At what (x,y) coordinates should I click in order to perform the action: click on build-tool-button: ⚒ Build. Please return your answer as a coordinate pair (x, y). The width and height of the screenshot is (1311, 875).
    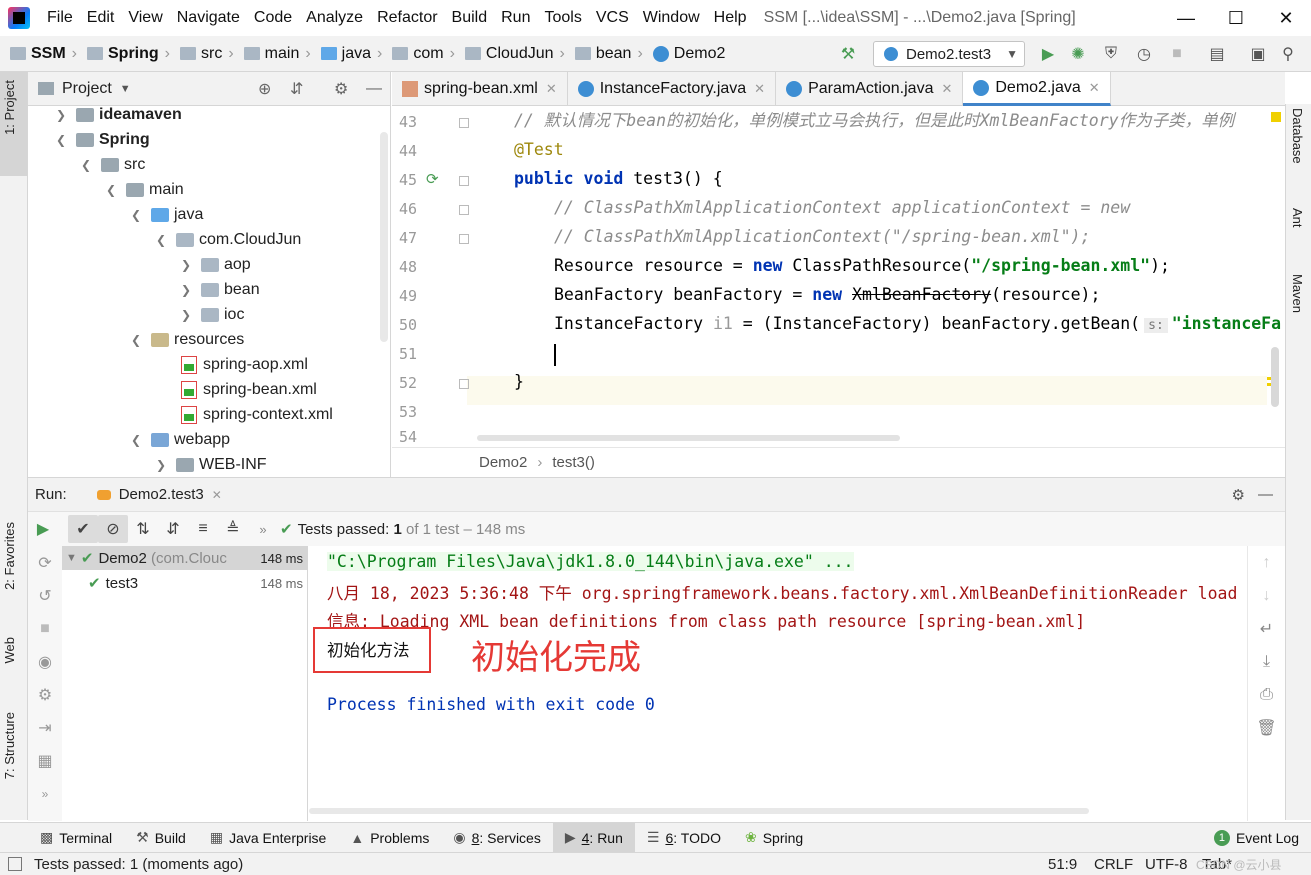
    Looking at the image, I should click on (161, 838).